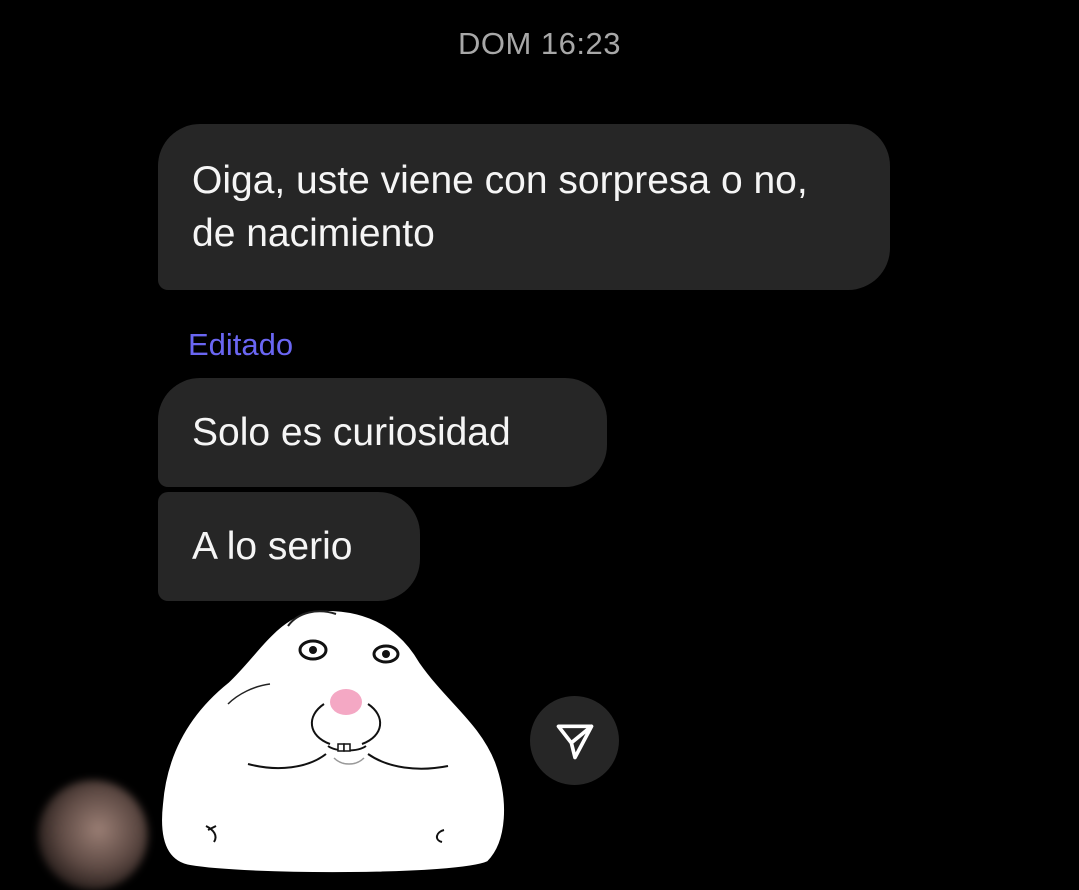  I want to click on edited-label: Editado, so click(241, 344).